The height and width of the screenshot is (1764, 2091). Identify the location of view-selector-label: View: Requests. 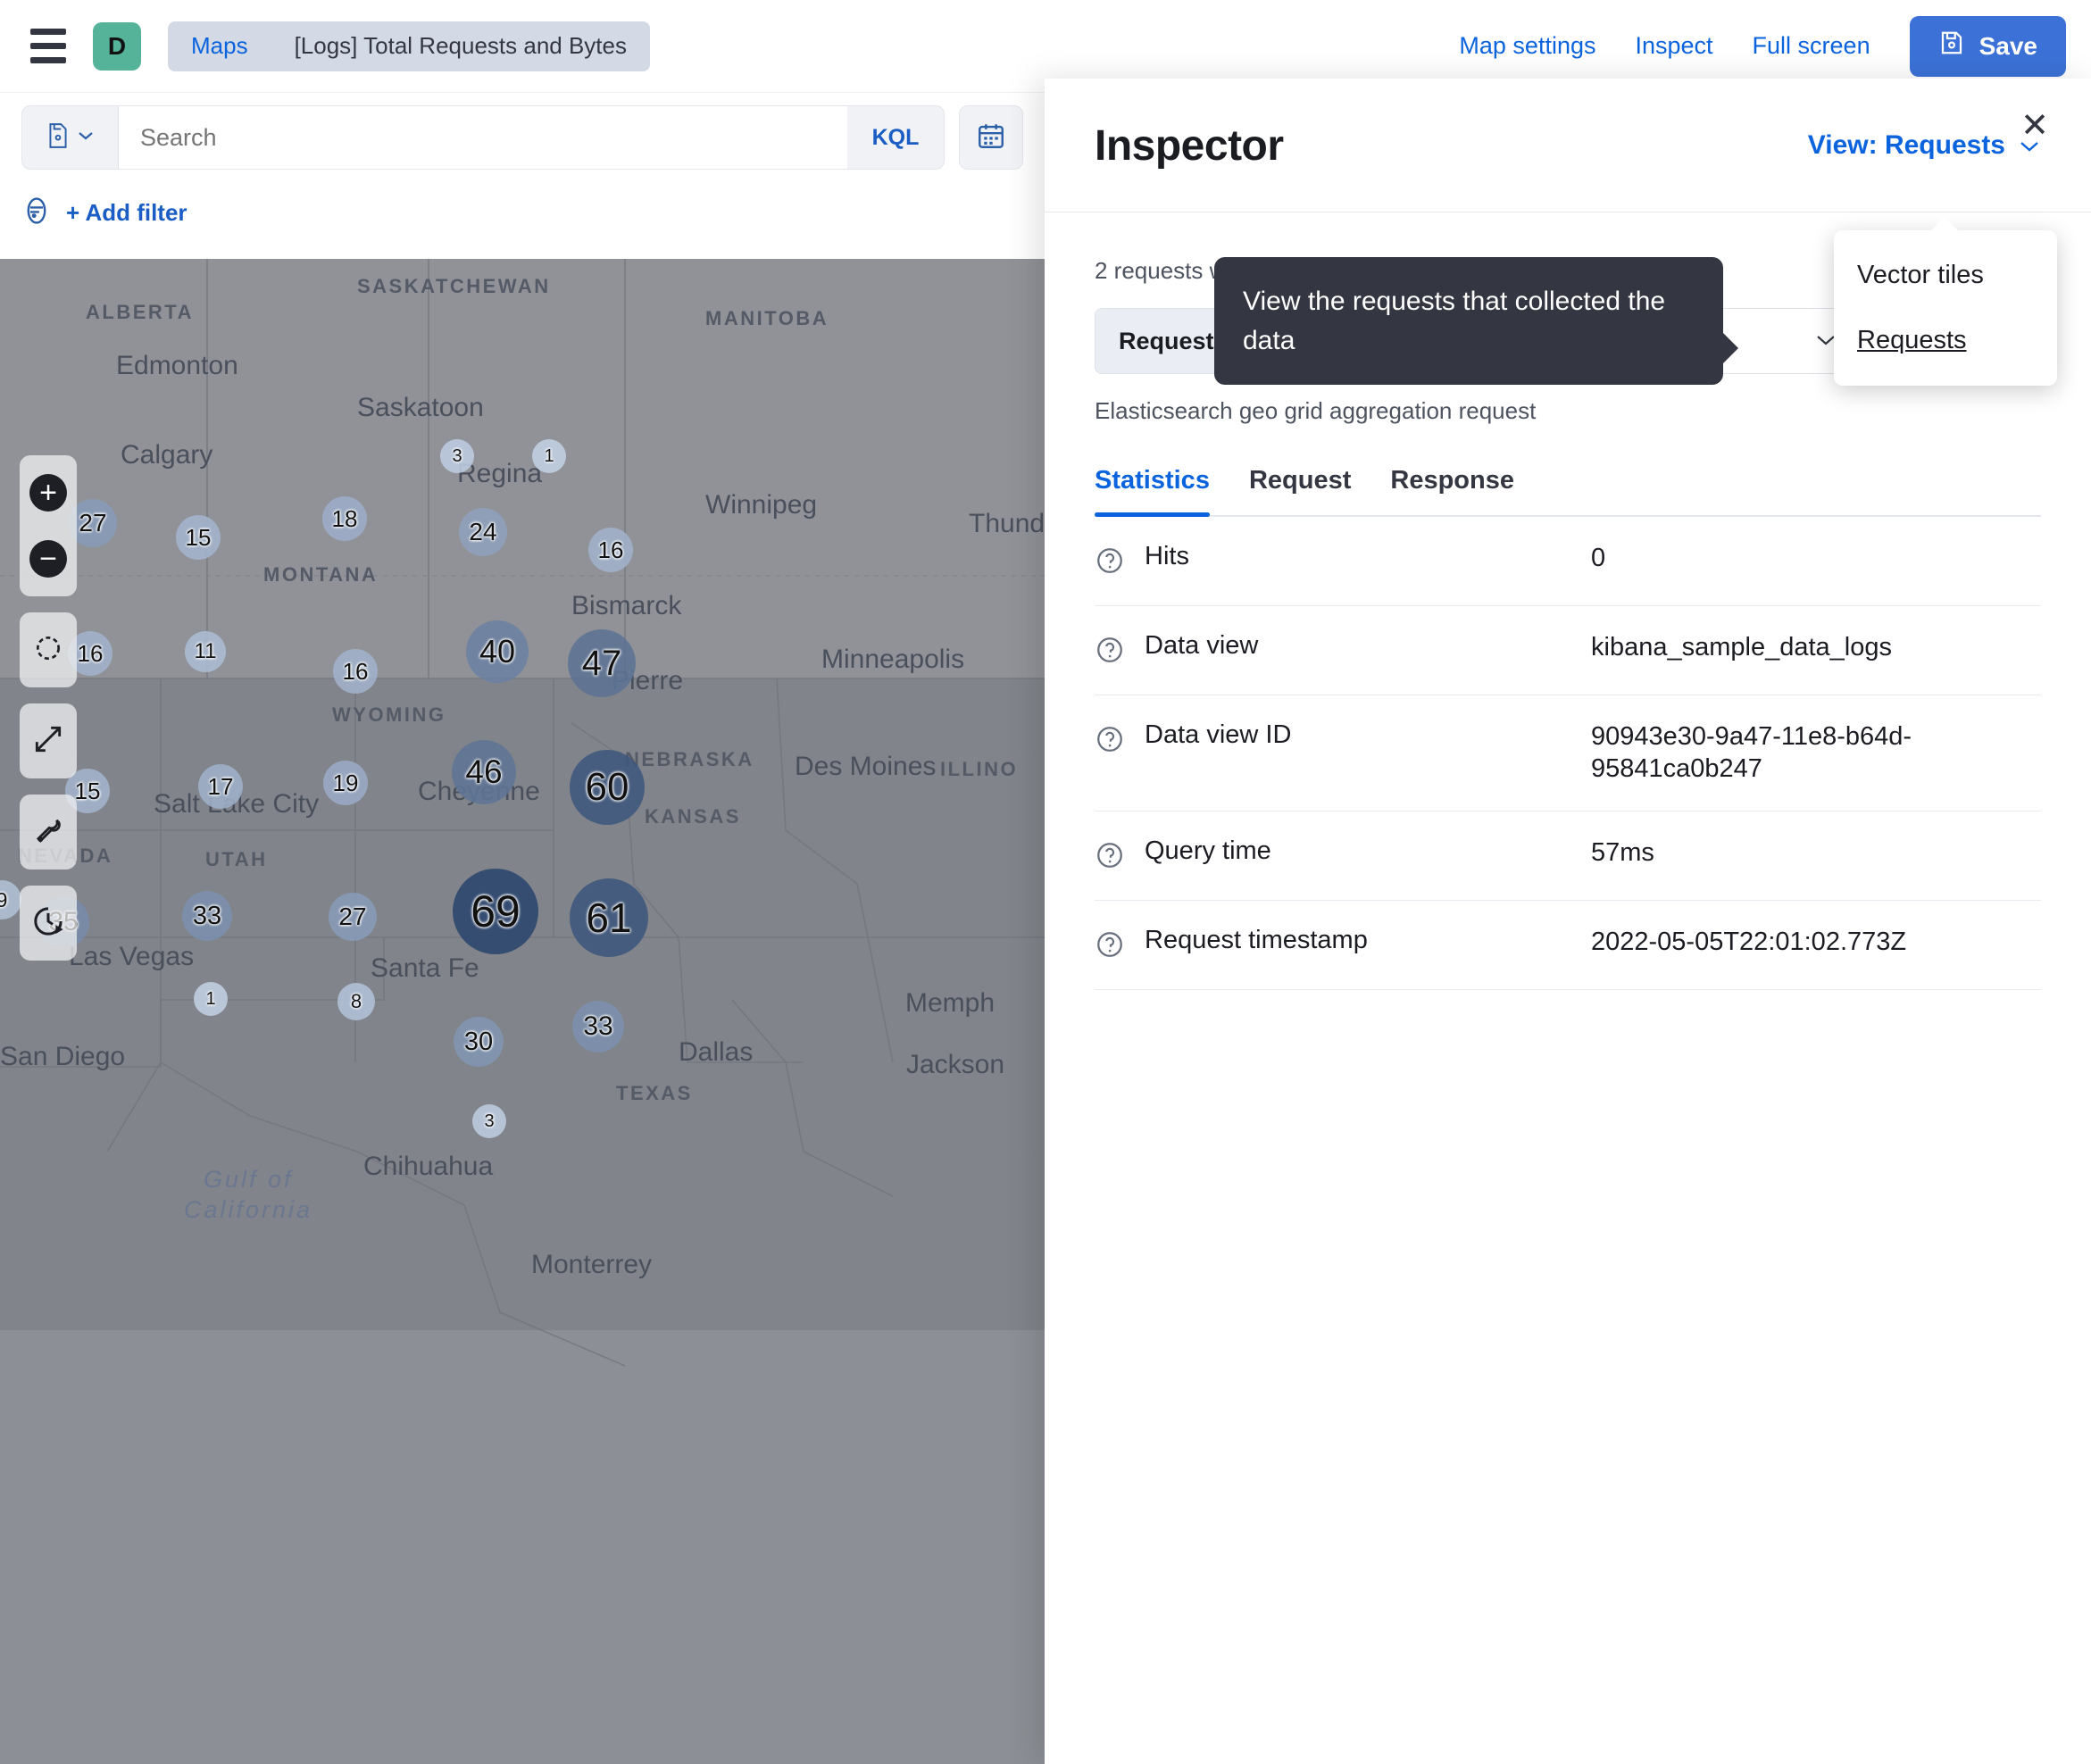
(1906, 145).